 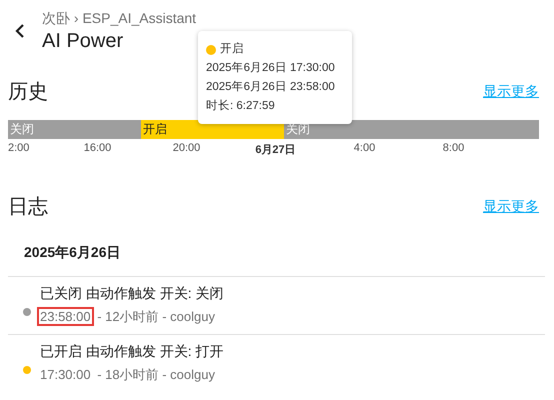 What do you see at coordinates (275, 150) in the screenshot?
I see `axis-tick-label: 6月27日` at bounding box center [275, 150].